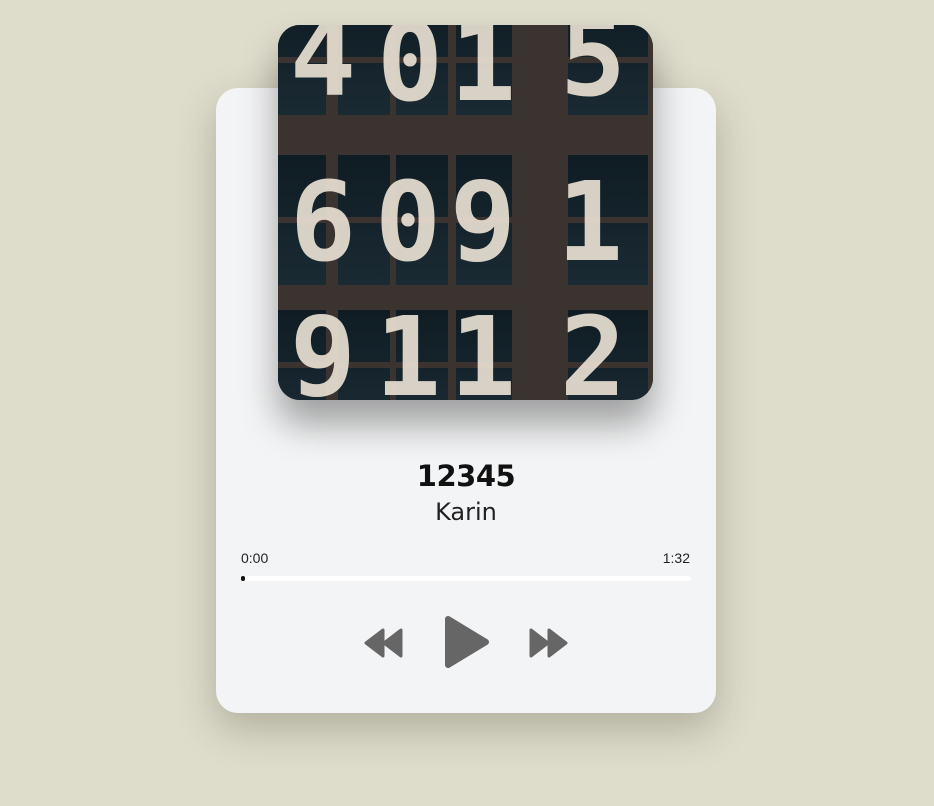 The width and height of the screenshot is (934, 806). I want to click on rewind-button, so click(384, 643).